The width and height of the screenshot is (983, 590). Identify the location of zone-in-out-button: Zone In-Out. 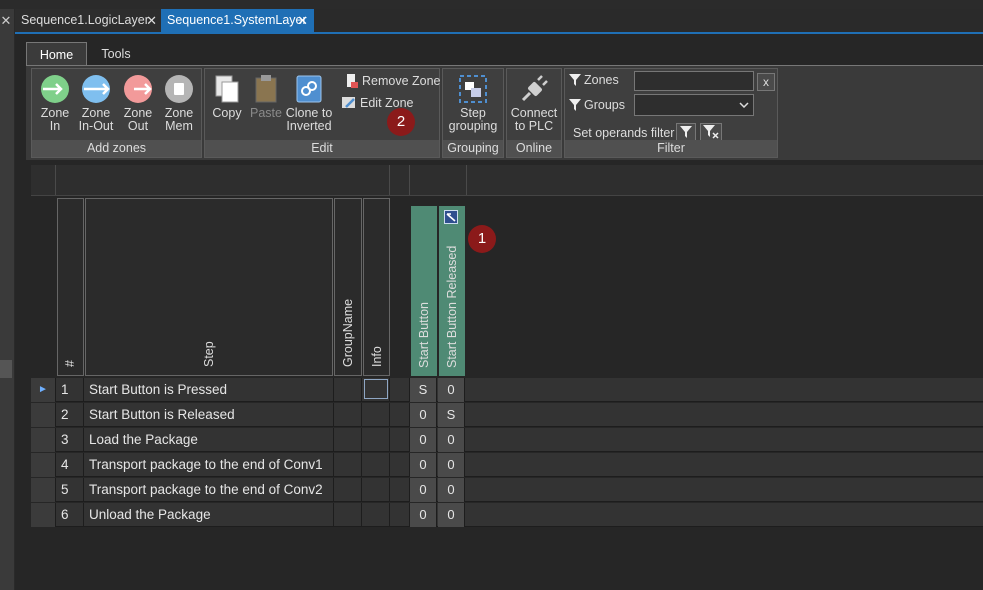
(96, 103).